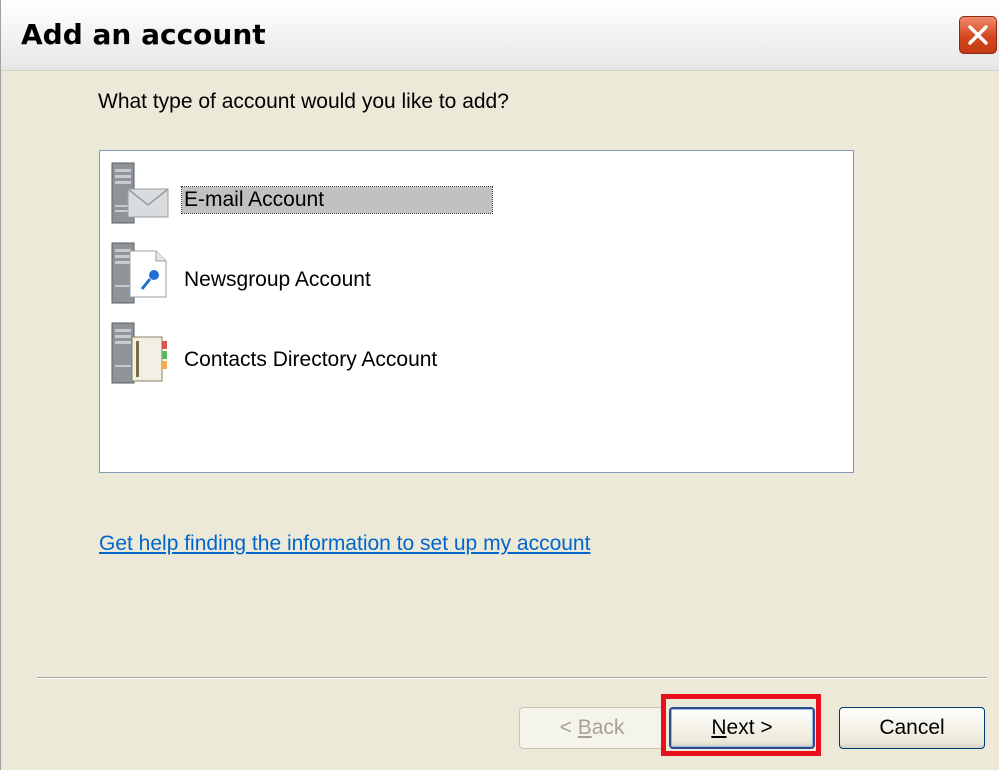  What do you see at coordinates (500, 35) in the screenshot?
I see `title-bar: Add an account` at bounding box center [500, 35].